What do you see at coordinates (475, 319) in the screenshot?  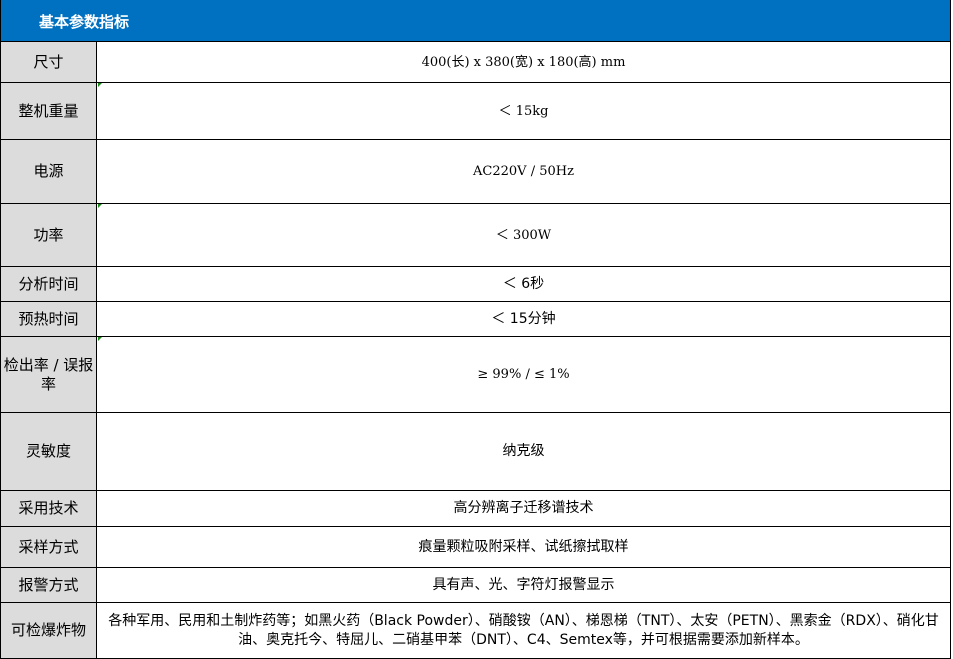 I see `table-row-preheat-time: 预热时间 ＜ 15分钟` at bounding box center [475, 319].